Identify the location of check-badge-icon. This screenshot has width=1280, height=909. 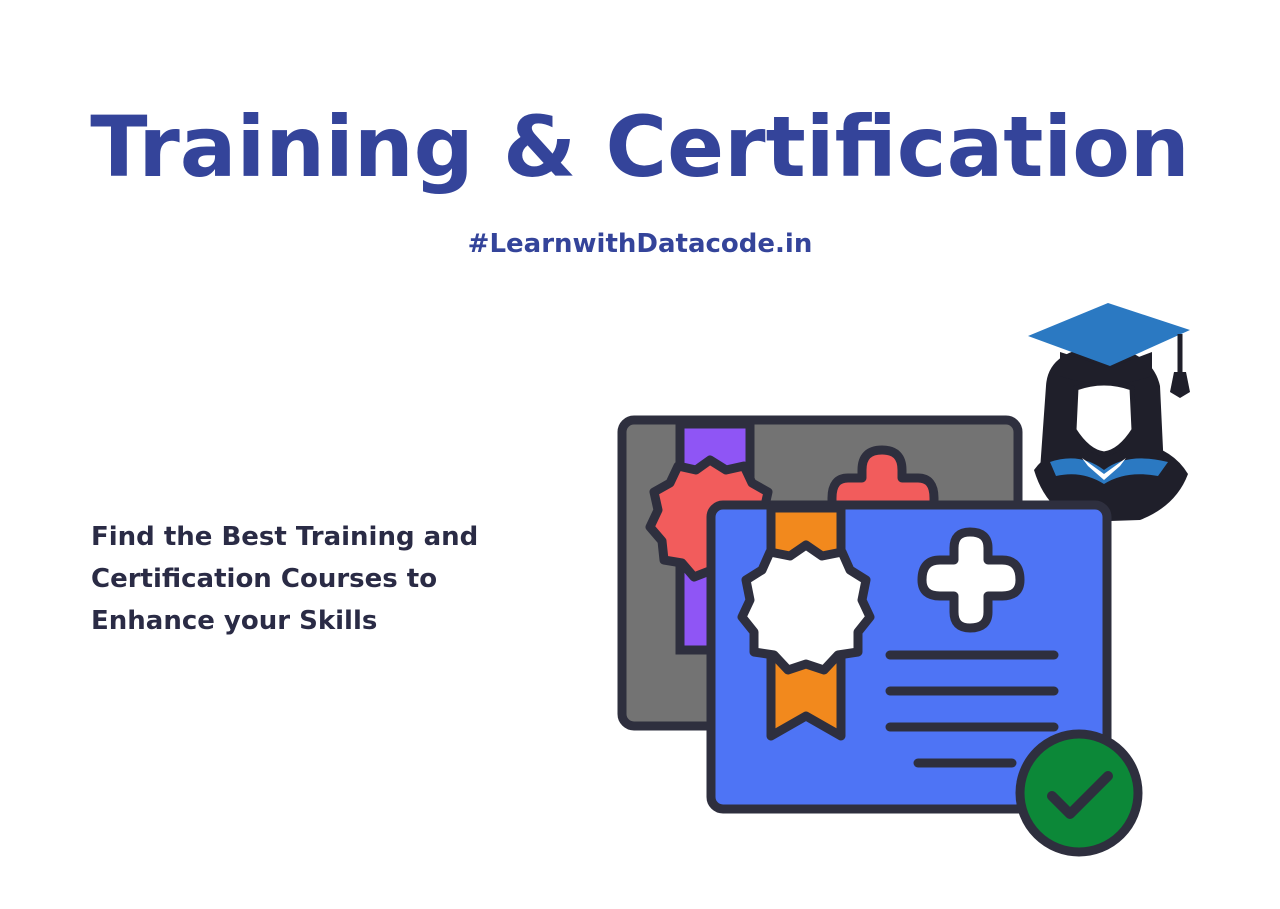
(1079, 793).